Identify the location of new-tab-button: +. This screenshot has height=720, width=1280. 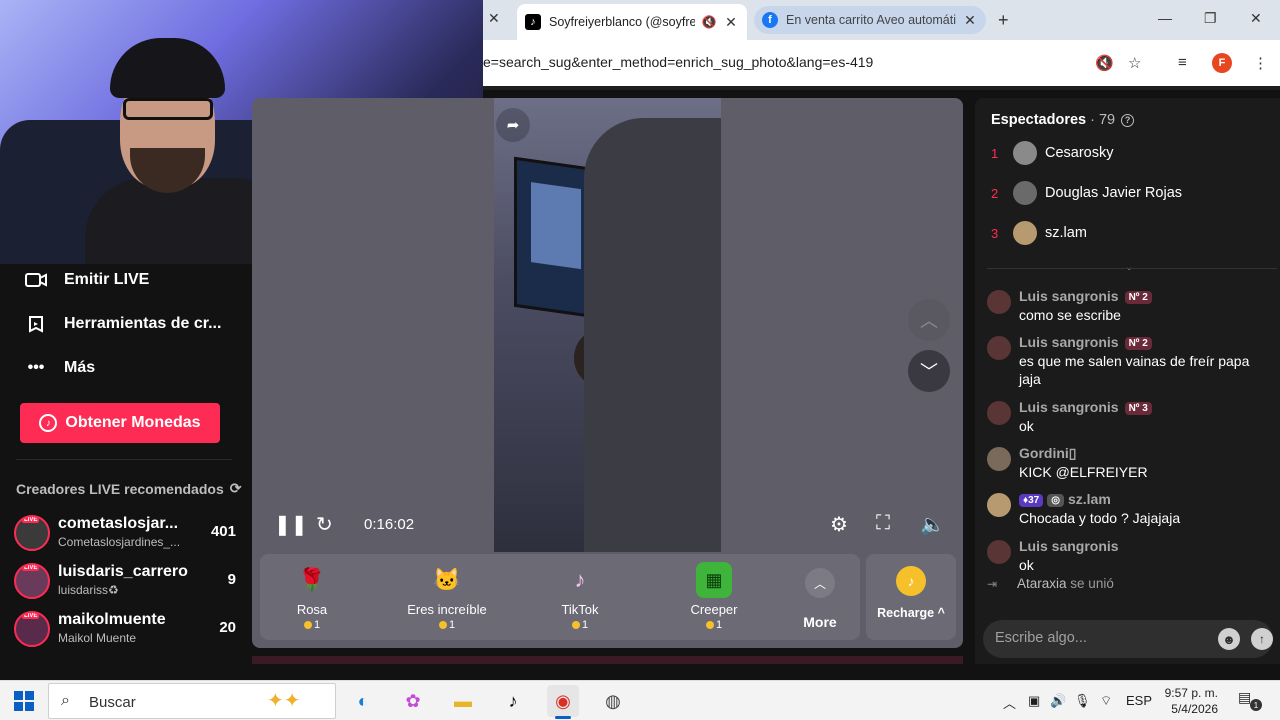
(1003, 20).